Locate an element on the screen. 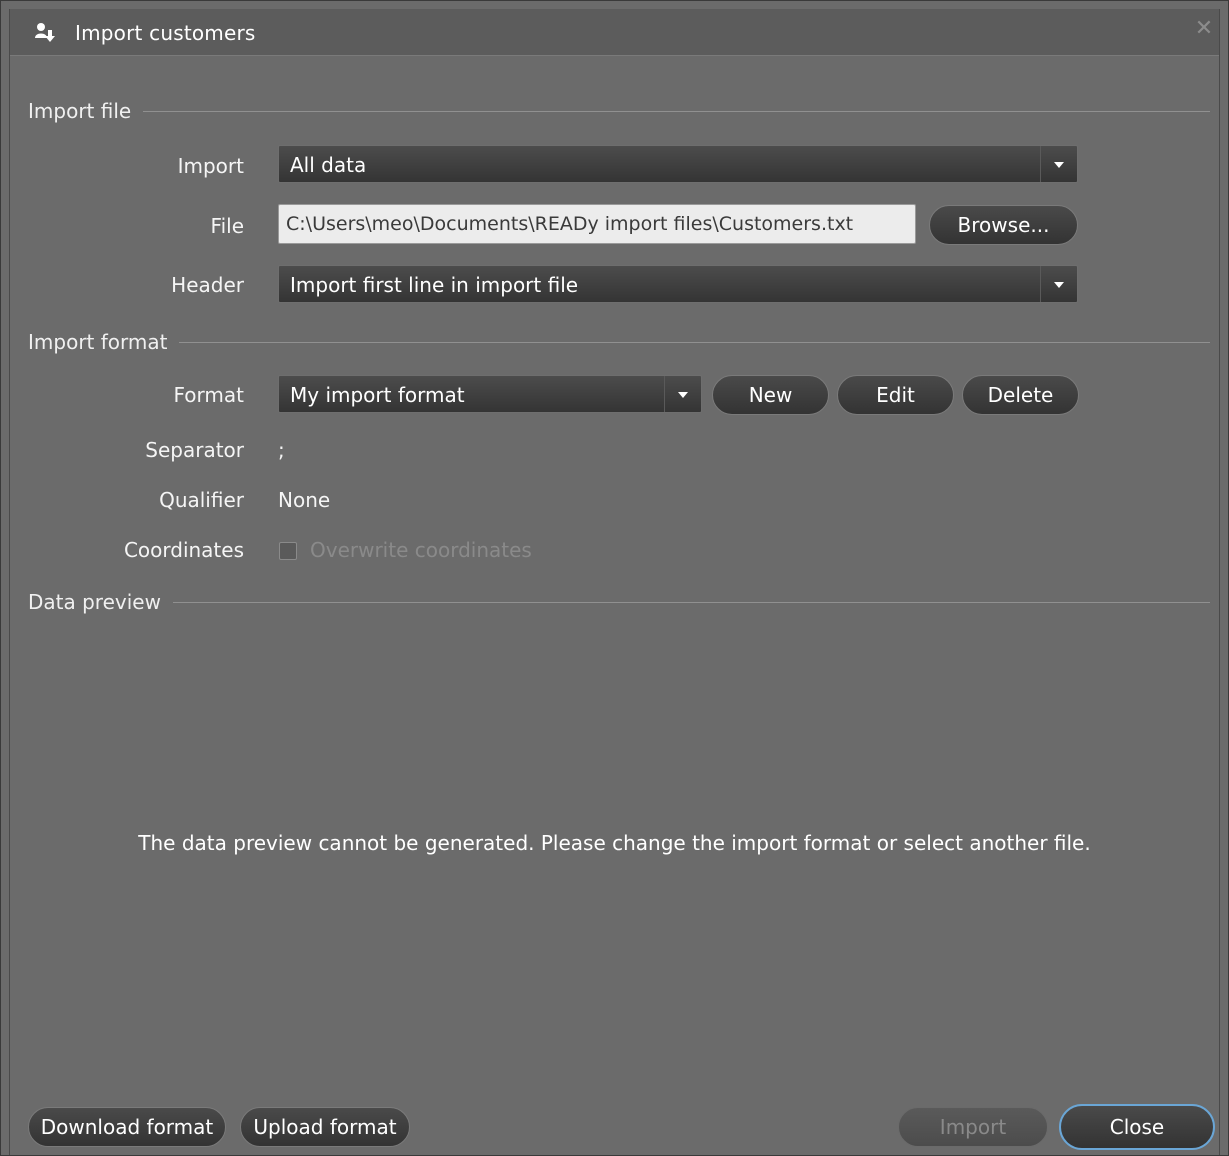  header-dropdown-value: Import first line in import file is located at coordinates (434, 285).